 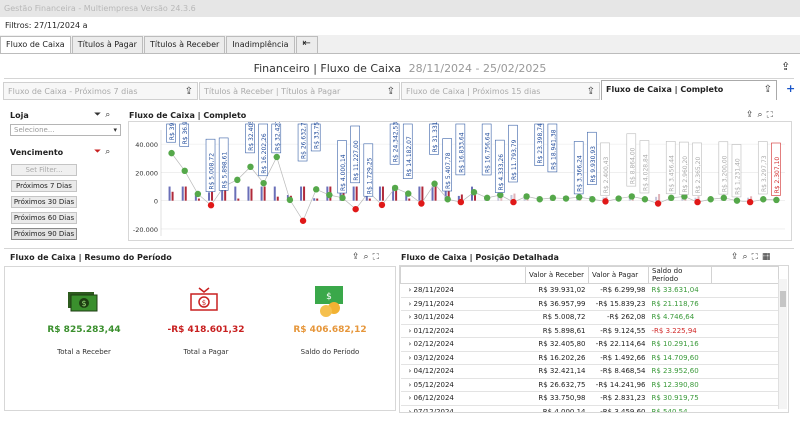 What do you see at coordinates (65, 130) in the screenshot?
I see `loja-select: Selecione... ▾` at bounding box center [65, 130].